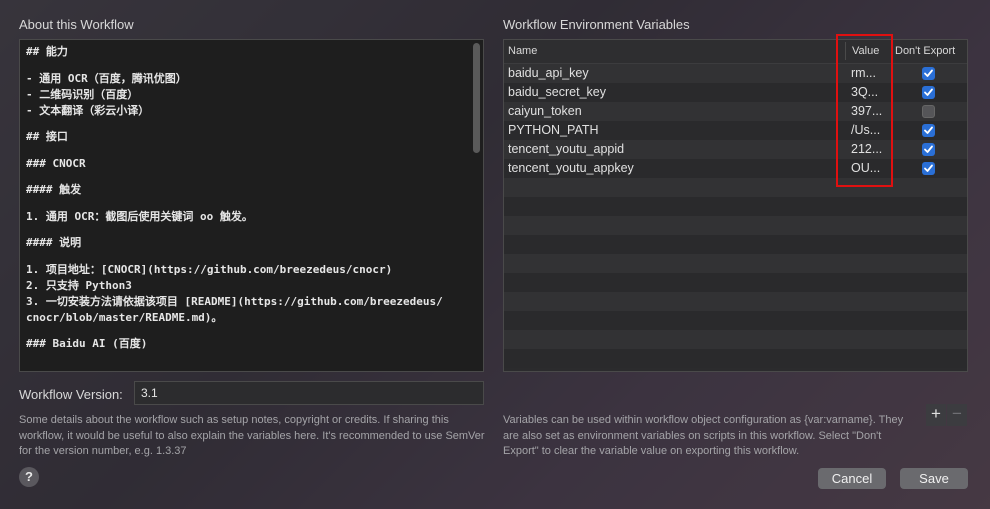  I want to click on variable-name: caiyun_token, so click(545, 111).